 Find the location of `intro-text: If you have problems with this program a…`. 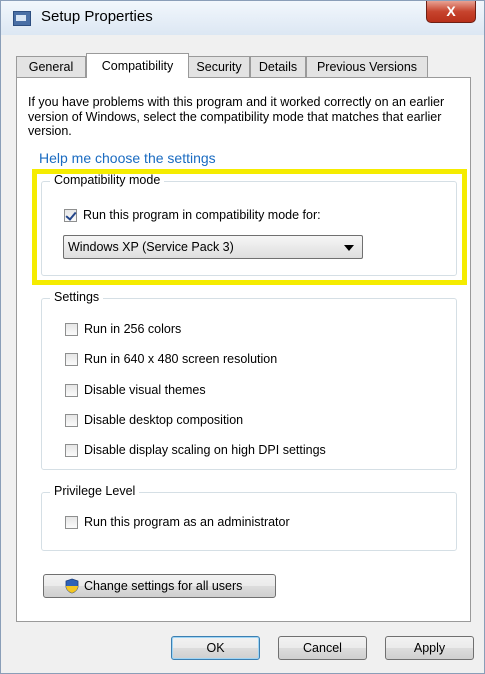

intro-text: If you have problems with this program a… is located at coordinates (236, 116).